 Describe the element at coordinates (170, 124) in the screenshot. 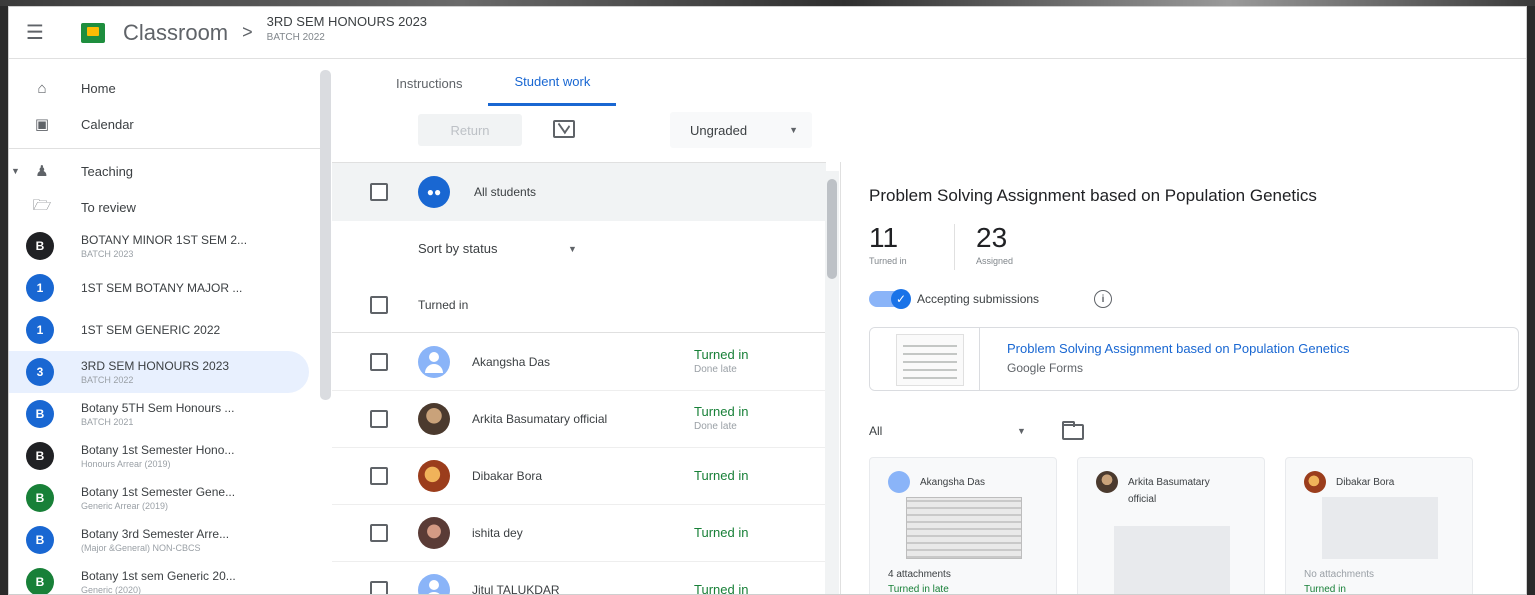

I see `sidebar-item-calendar: ▣ Calendar` at that location.